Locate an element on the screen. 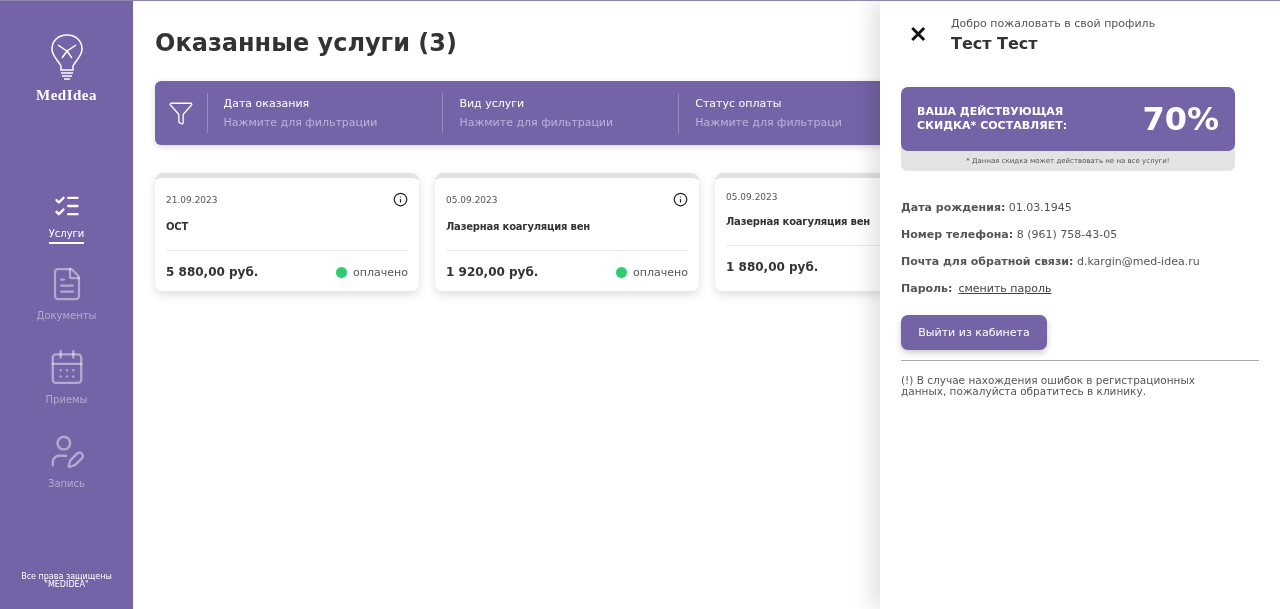 This screenshot has width=1280, height=609. filter-label: Вид услуги is located at coordinates (492, 103).